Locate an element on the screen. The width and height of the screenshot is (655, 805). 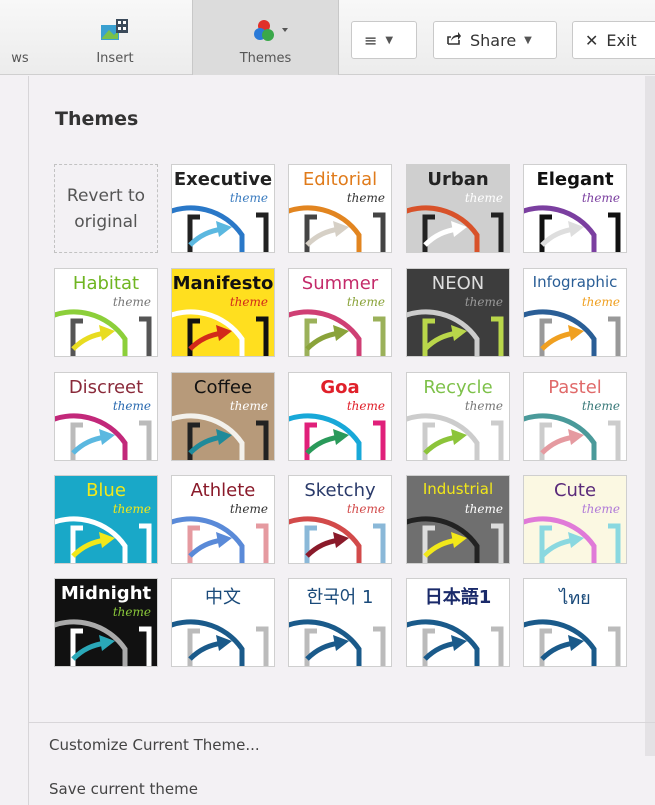
share-button: Share ▼ is located at coordinates (495, 40).